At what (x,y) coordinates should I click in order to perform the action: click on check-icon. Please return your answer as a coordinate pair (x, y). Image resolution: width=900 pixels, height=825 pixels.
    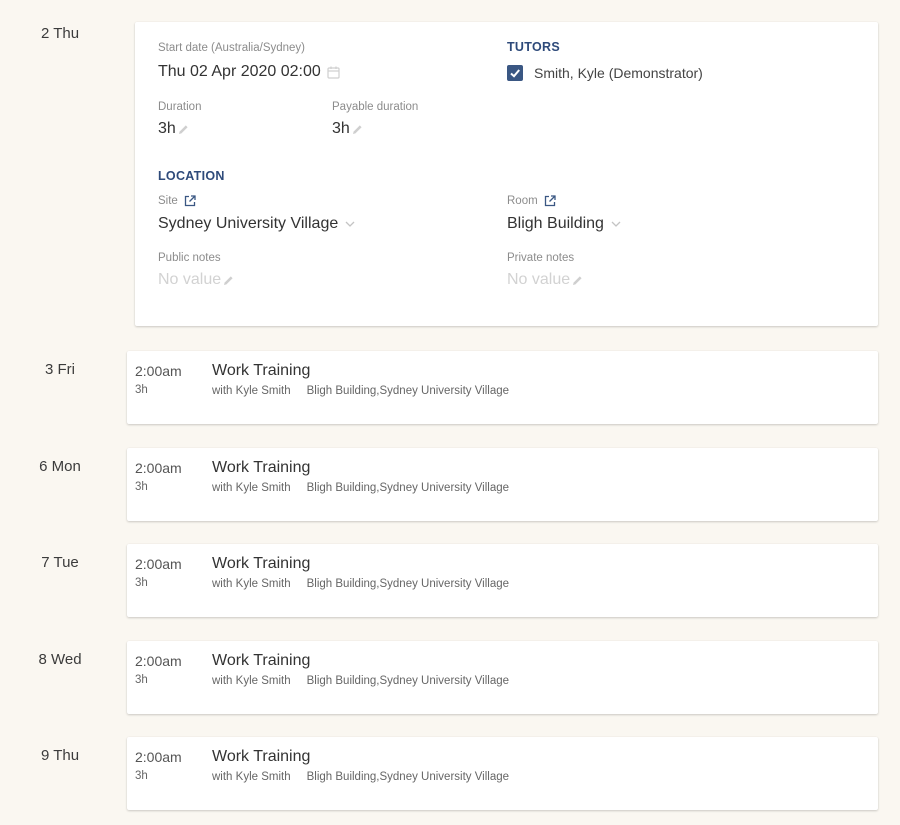
    Looking at the image, I should click on (515, 73).